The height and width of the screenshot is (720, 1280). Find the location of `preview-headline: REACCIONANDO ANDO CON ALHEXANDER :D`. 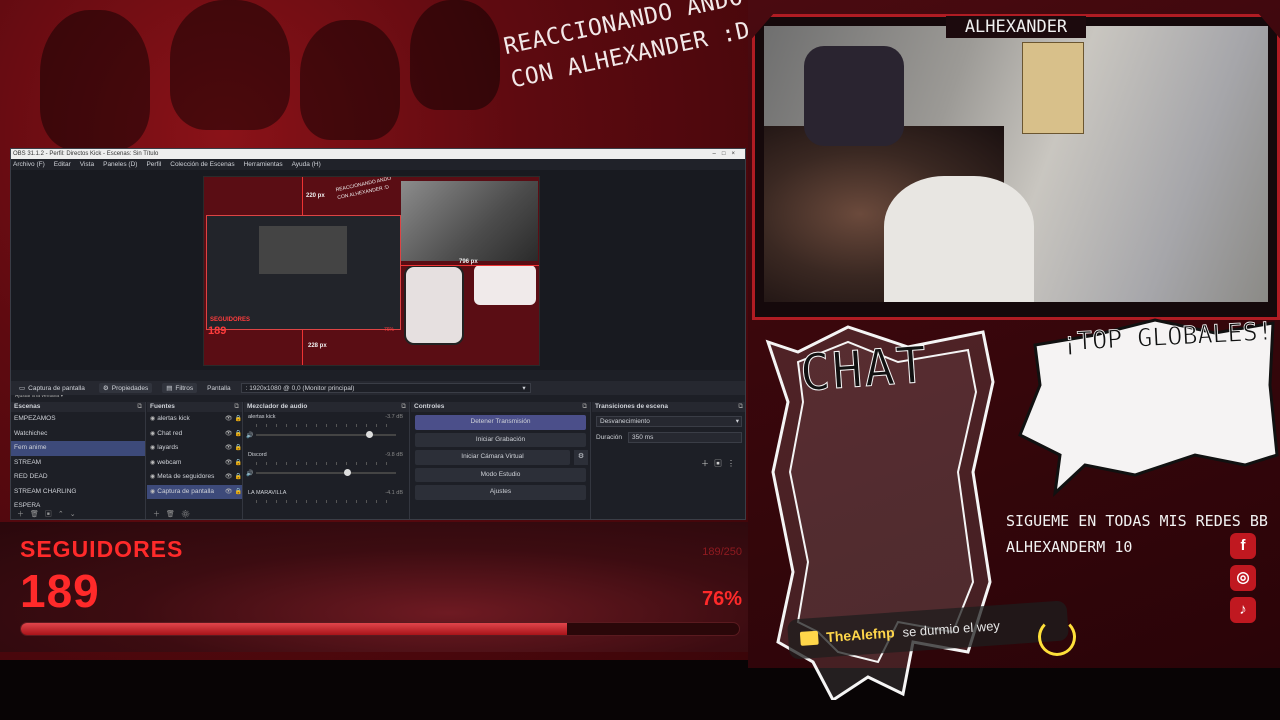

preview-headline: REACCIONANDO ANDO CON ALHEXANDER :D is located at coordinates (363, 189).